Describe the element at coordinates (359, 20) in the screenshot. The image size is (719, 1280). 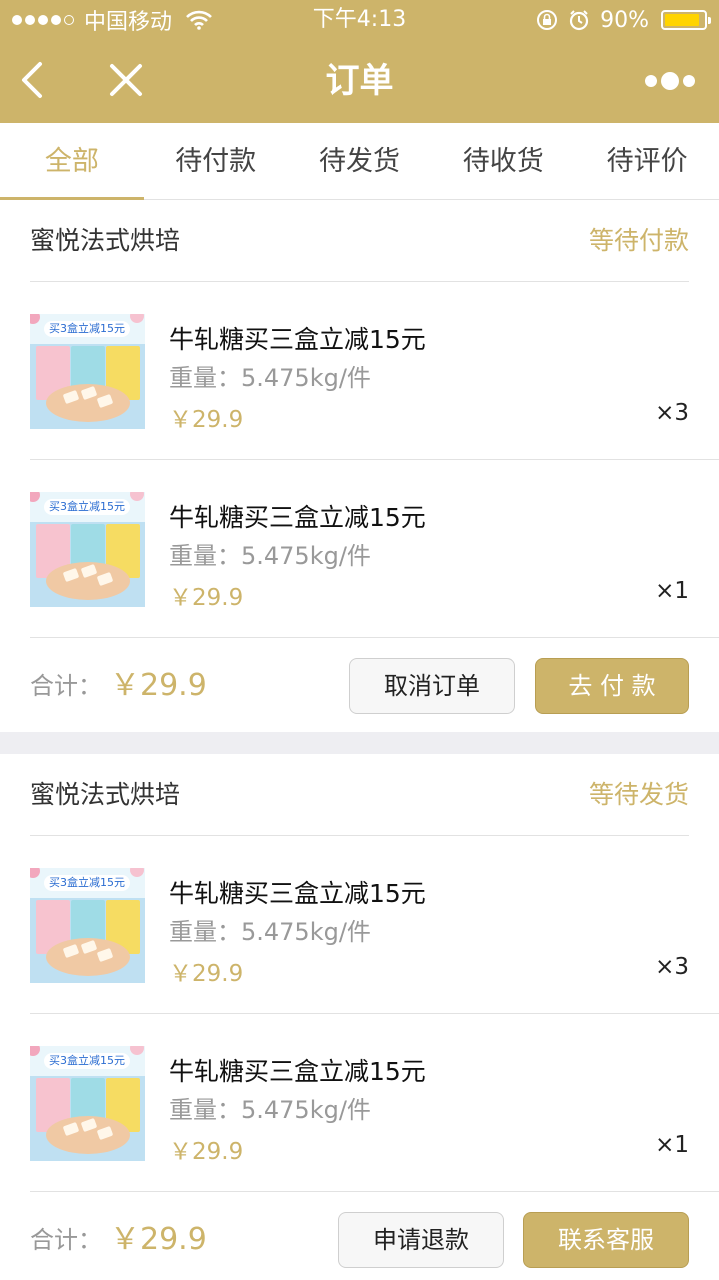
I see `status-bar: 中国移动 下午4:13 90%` at that location.